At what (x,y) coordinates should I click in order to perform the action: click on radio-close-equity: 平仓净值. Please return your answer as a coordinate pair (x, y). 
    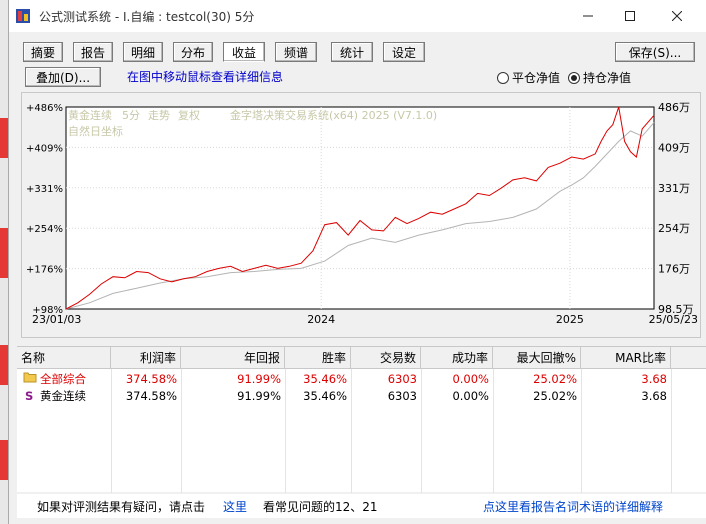
    Looking at the image, I should click on (528, 77).